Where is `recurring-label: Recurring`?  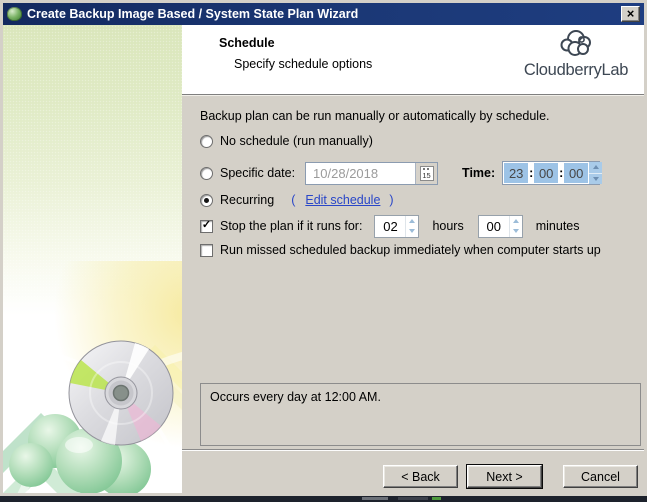
recurring-label: Recurring is located at coordinates (247, 200).